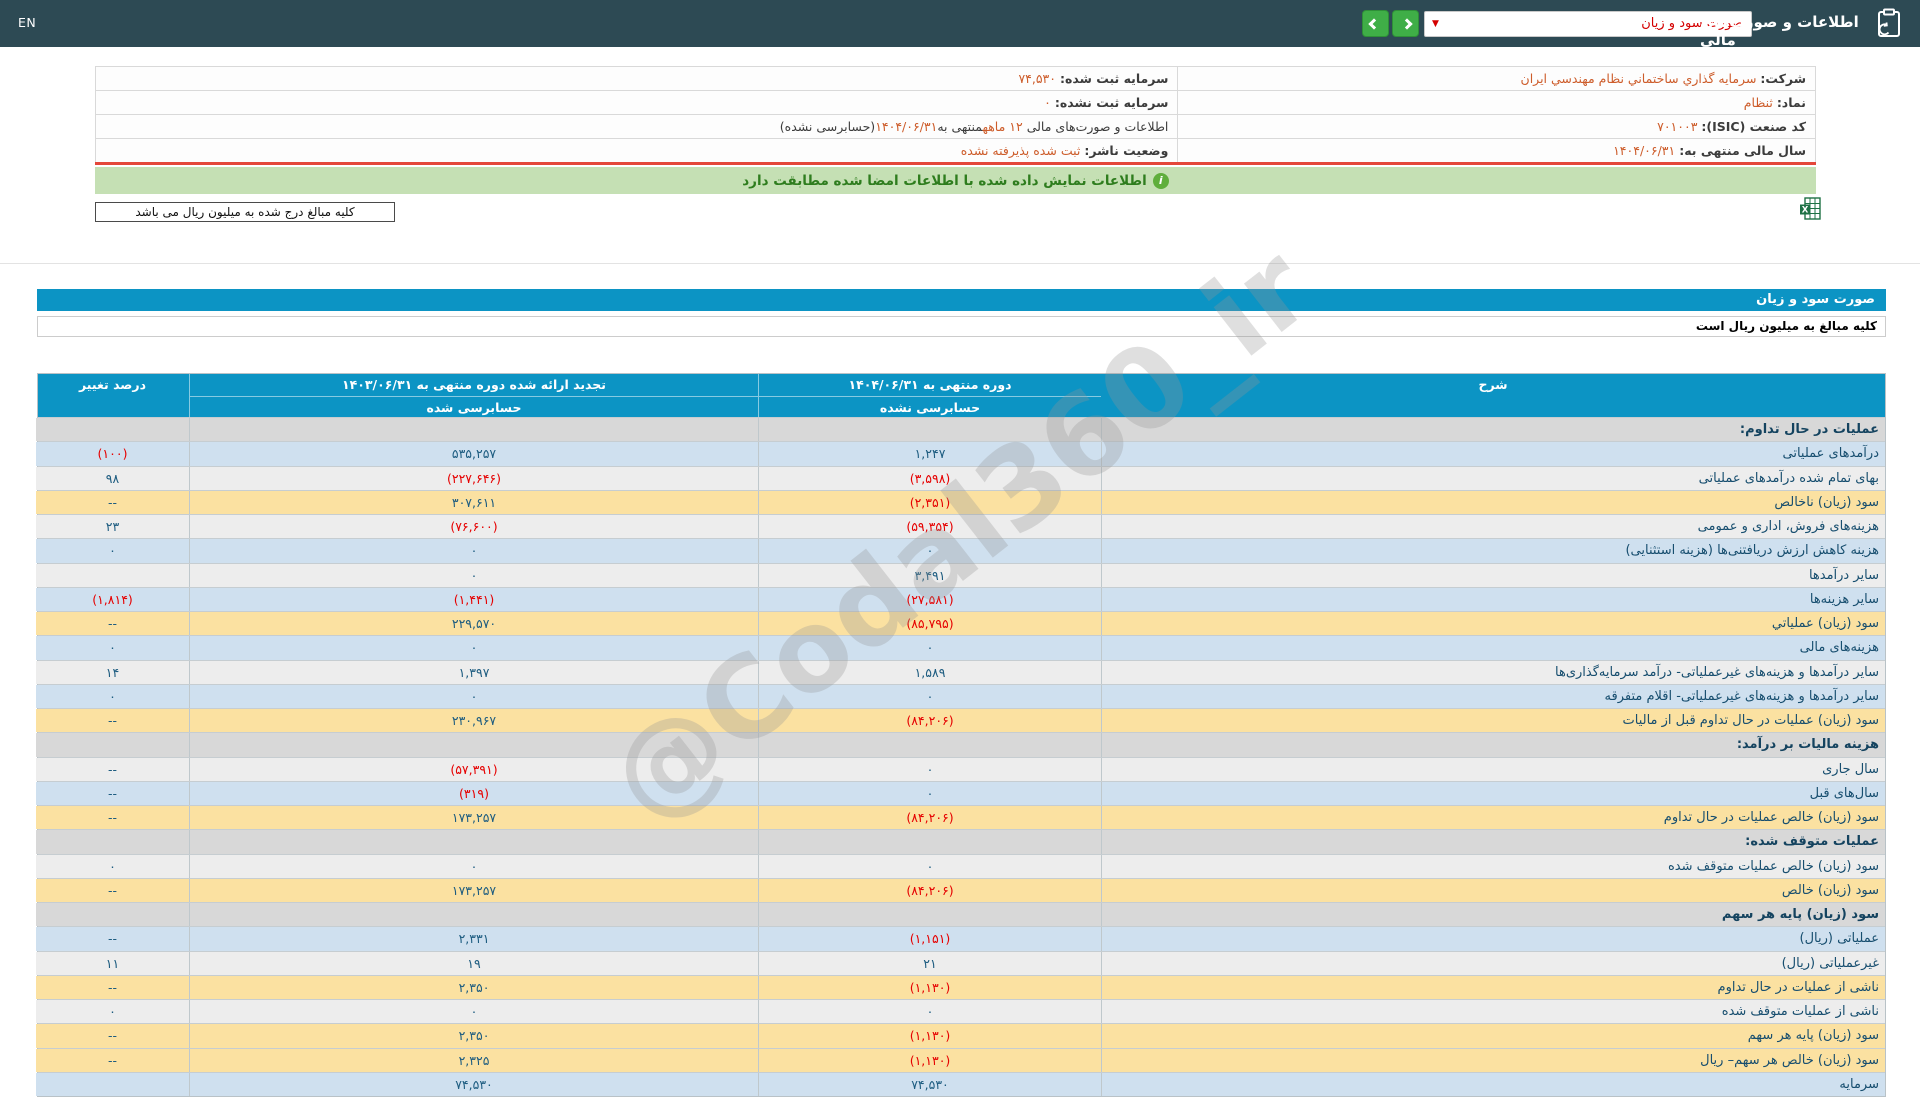 The height and width of the screenshot is (1097, 1920). Describe the element at coordinates (473, 502) in the screenshot. I see `value-cell: ۳۰۷,۶۱۱` at that location.